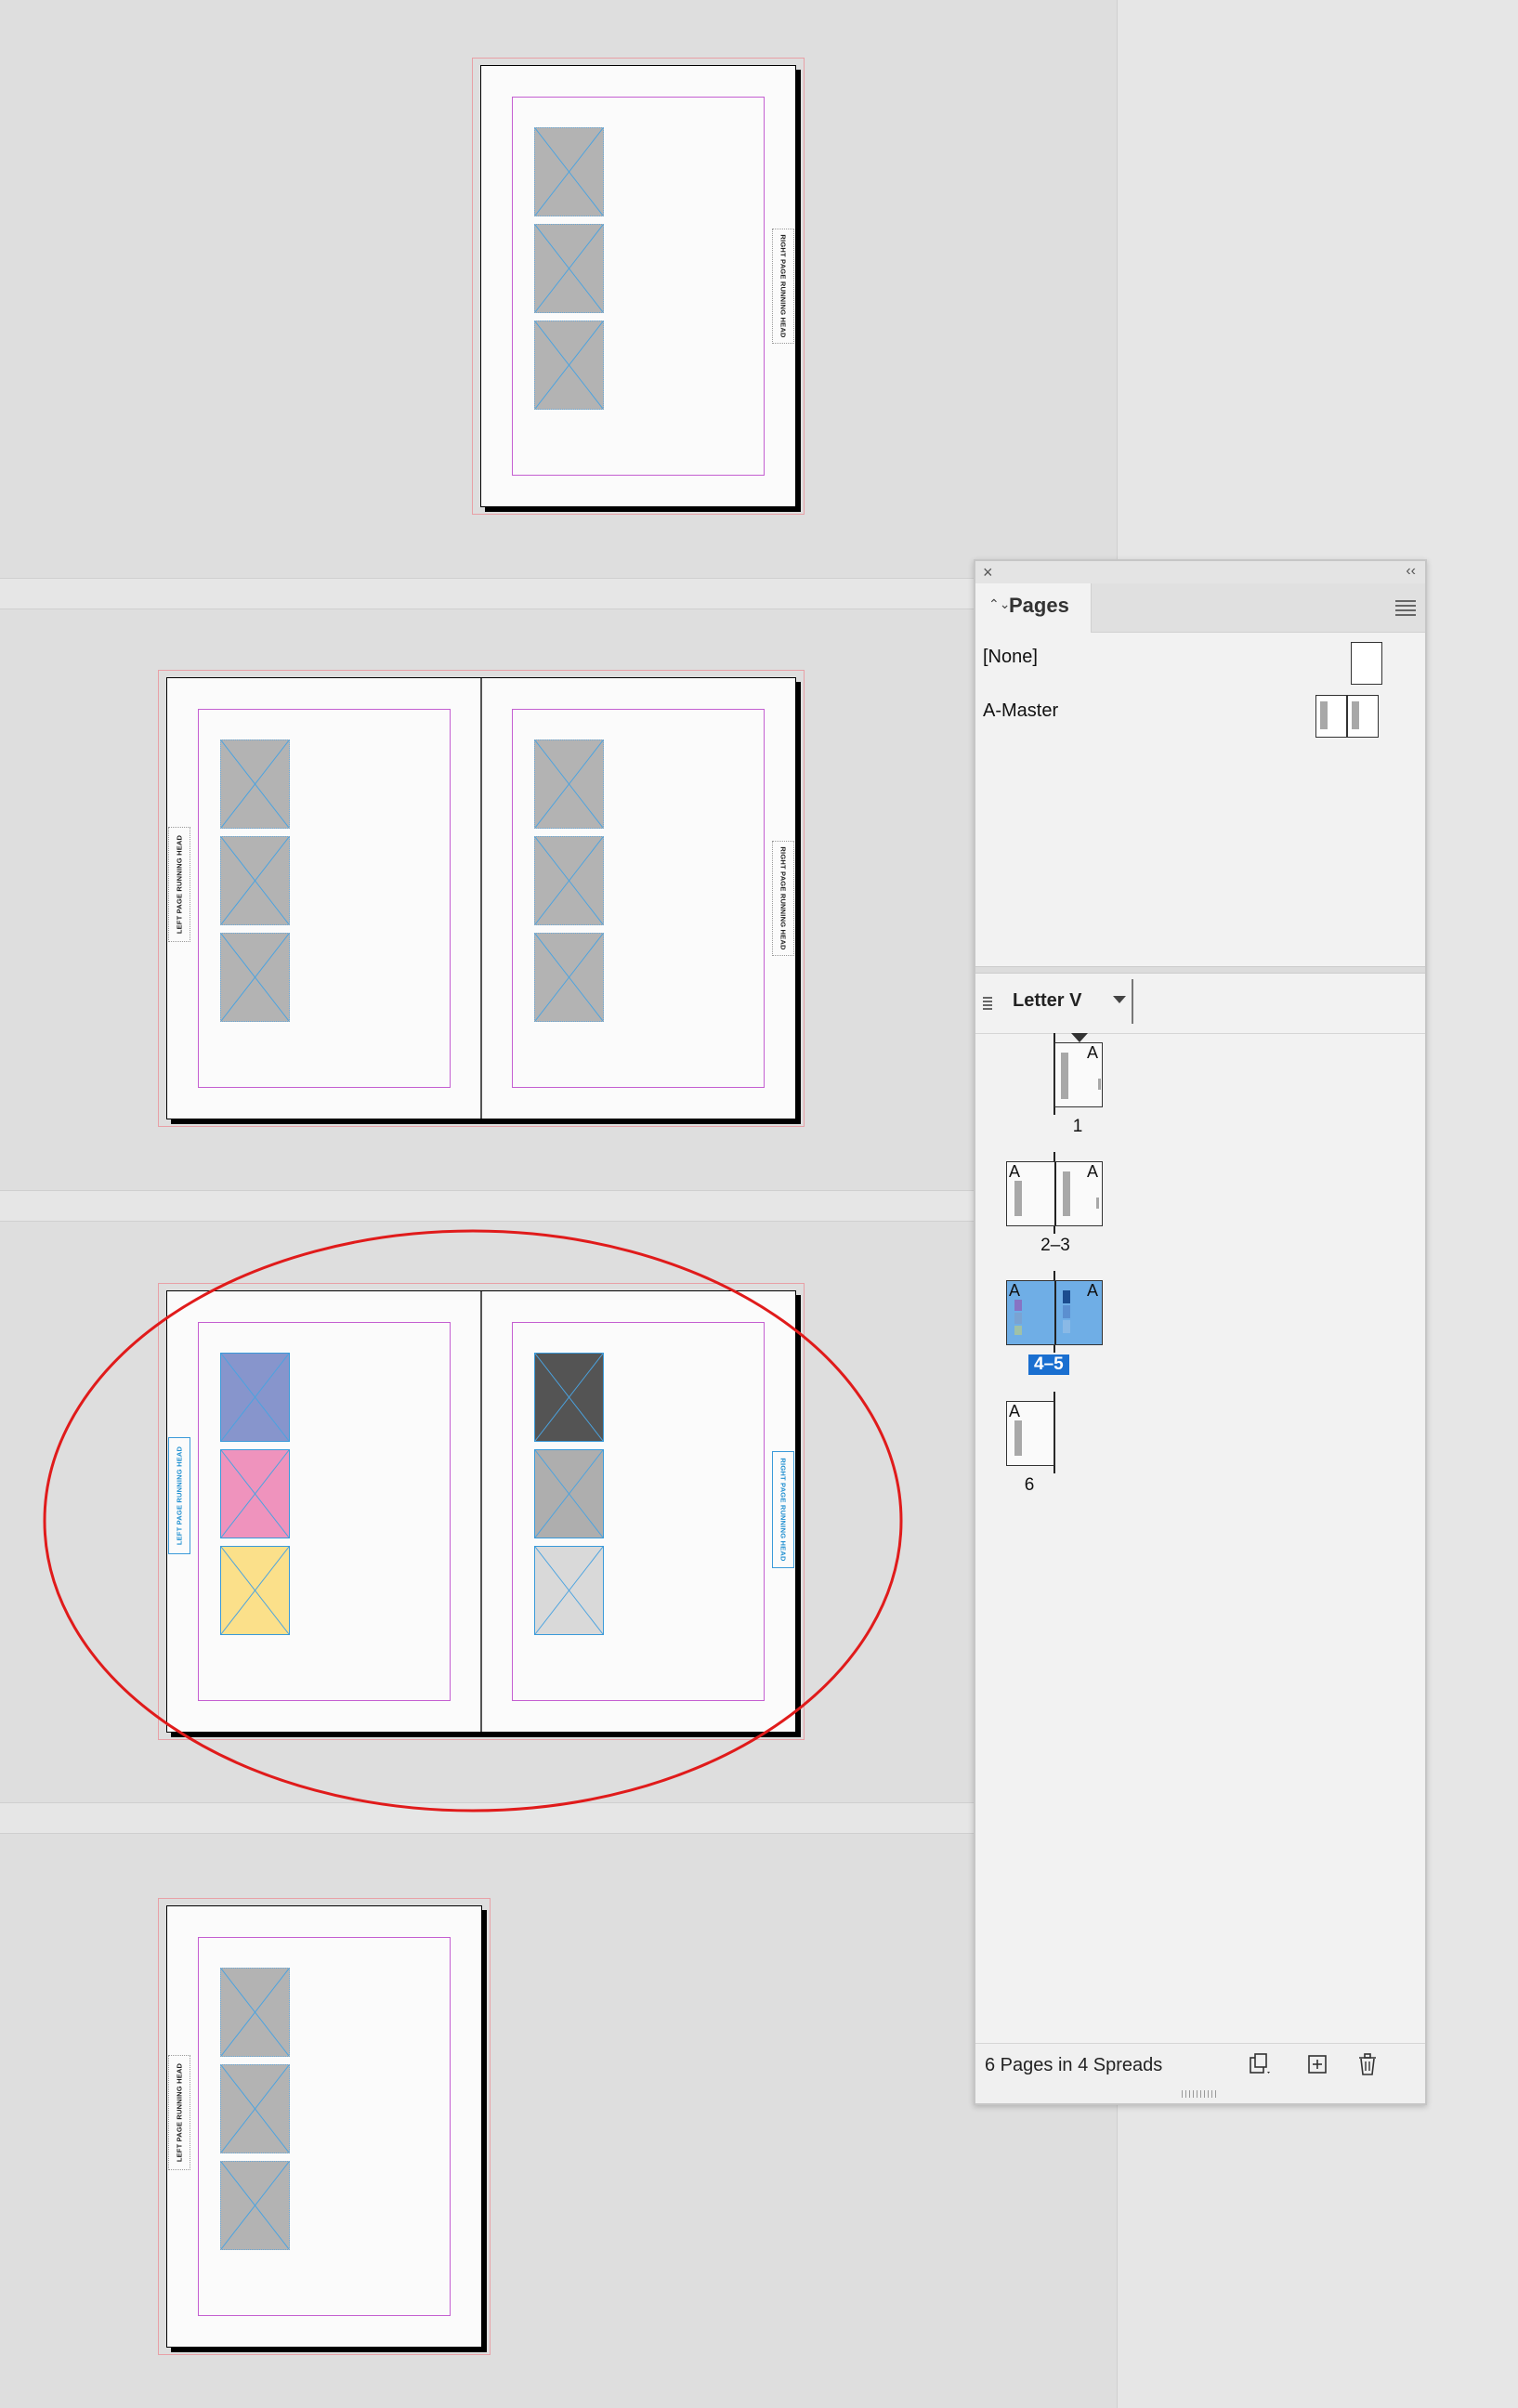 The height and width of the screenshot is (2408, 1518). I want to click on tab-pages-label: Pages, so click(1039, 605).